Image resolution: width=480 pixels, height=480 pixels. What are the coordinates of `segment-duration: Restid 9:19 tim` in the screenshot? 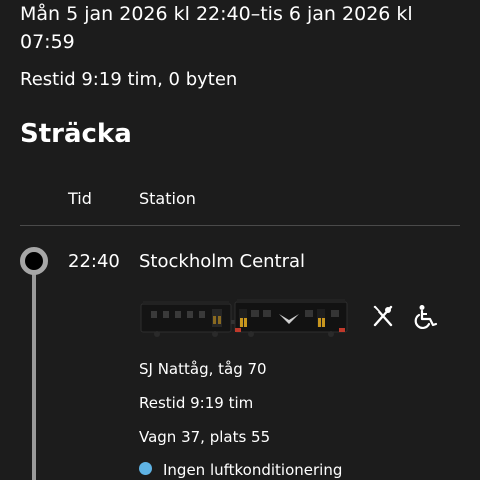 It's located at (196, 403).